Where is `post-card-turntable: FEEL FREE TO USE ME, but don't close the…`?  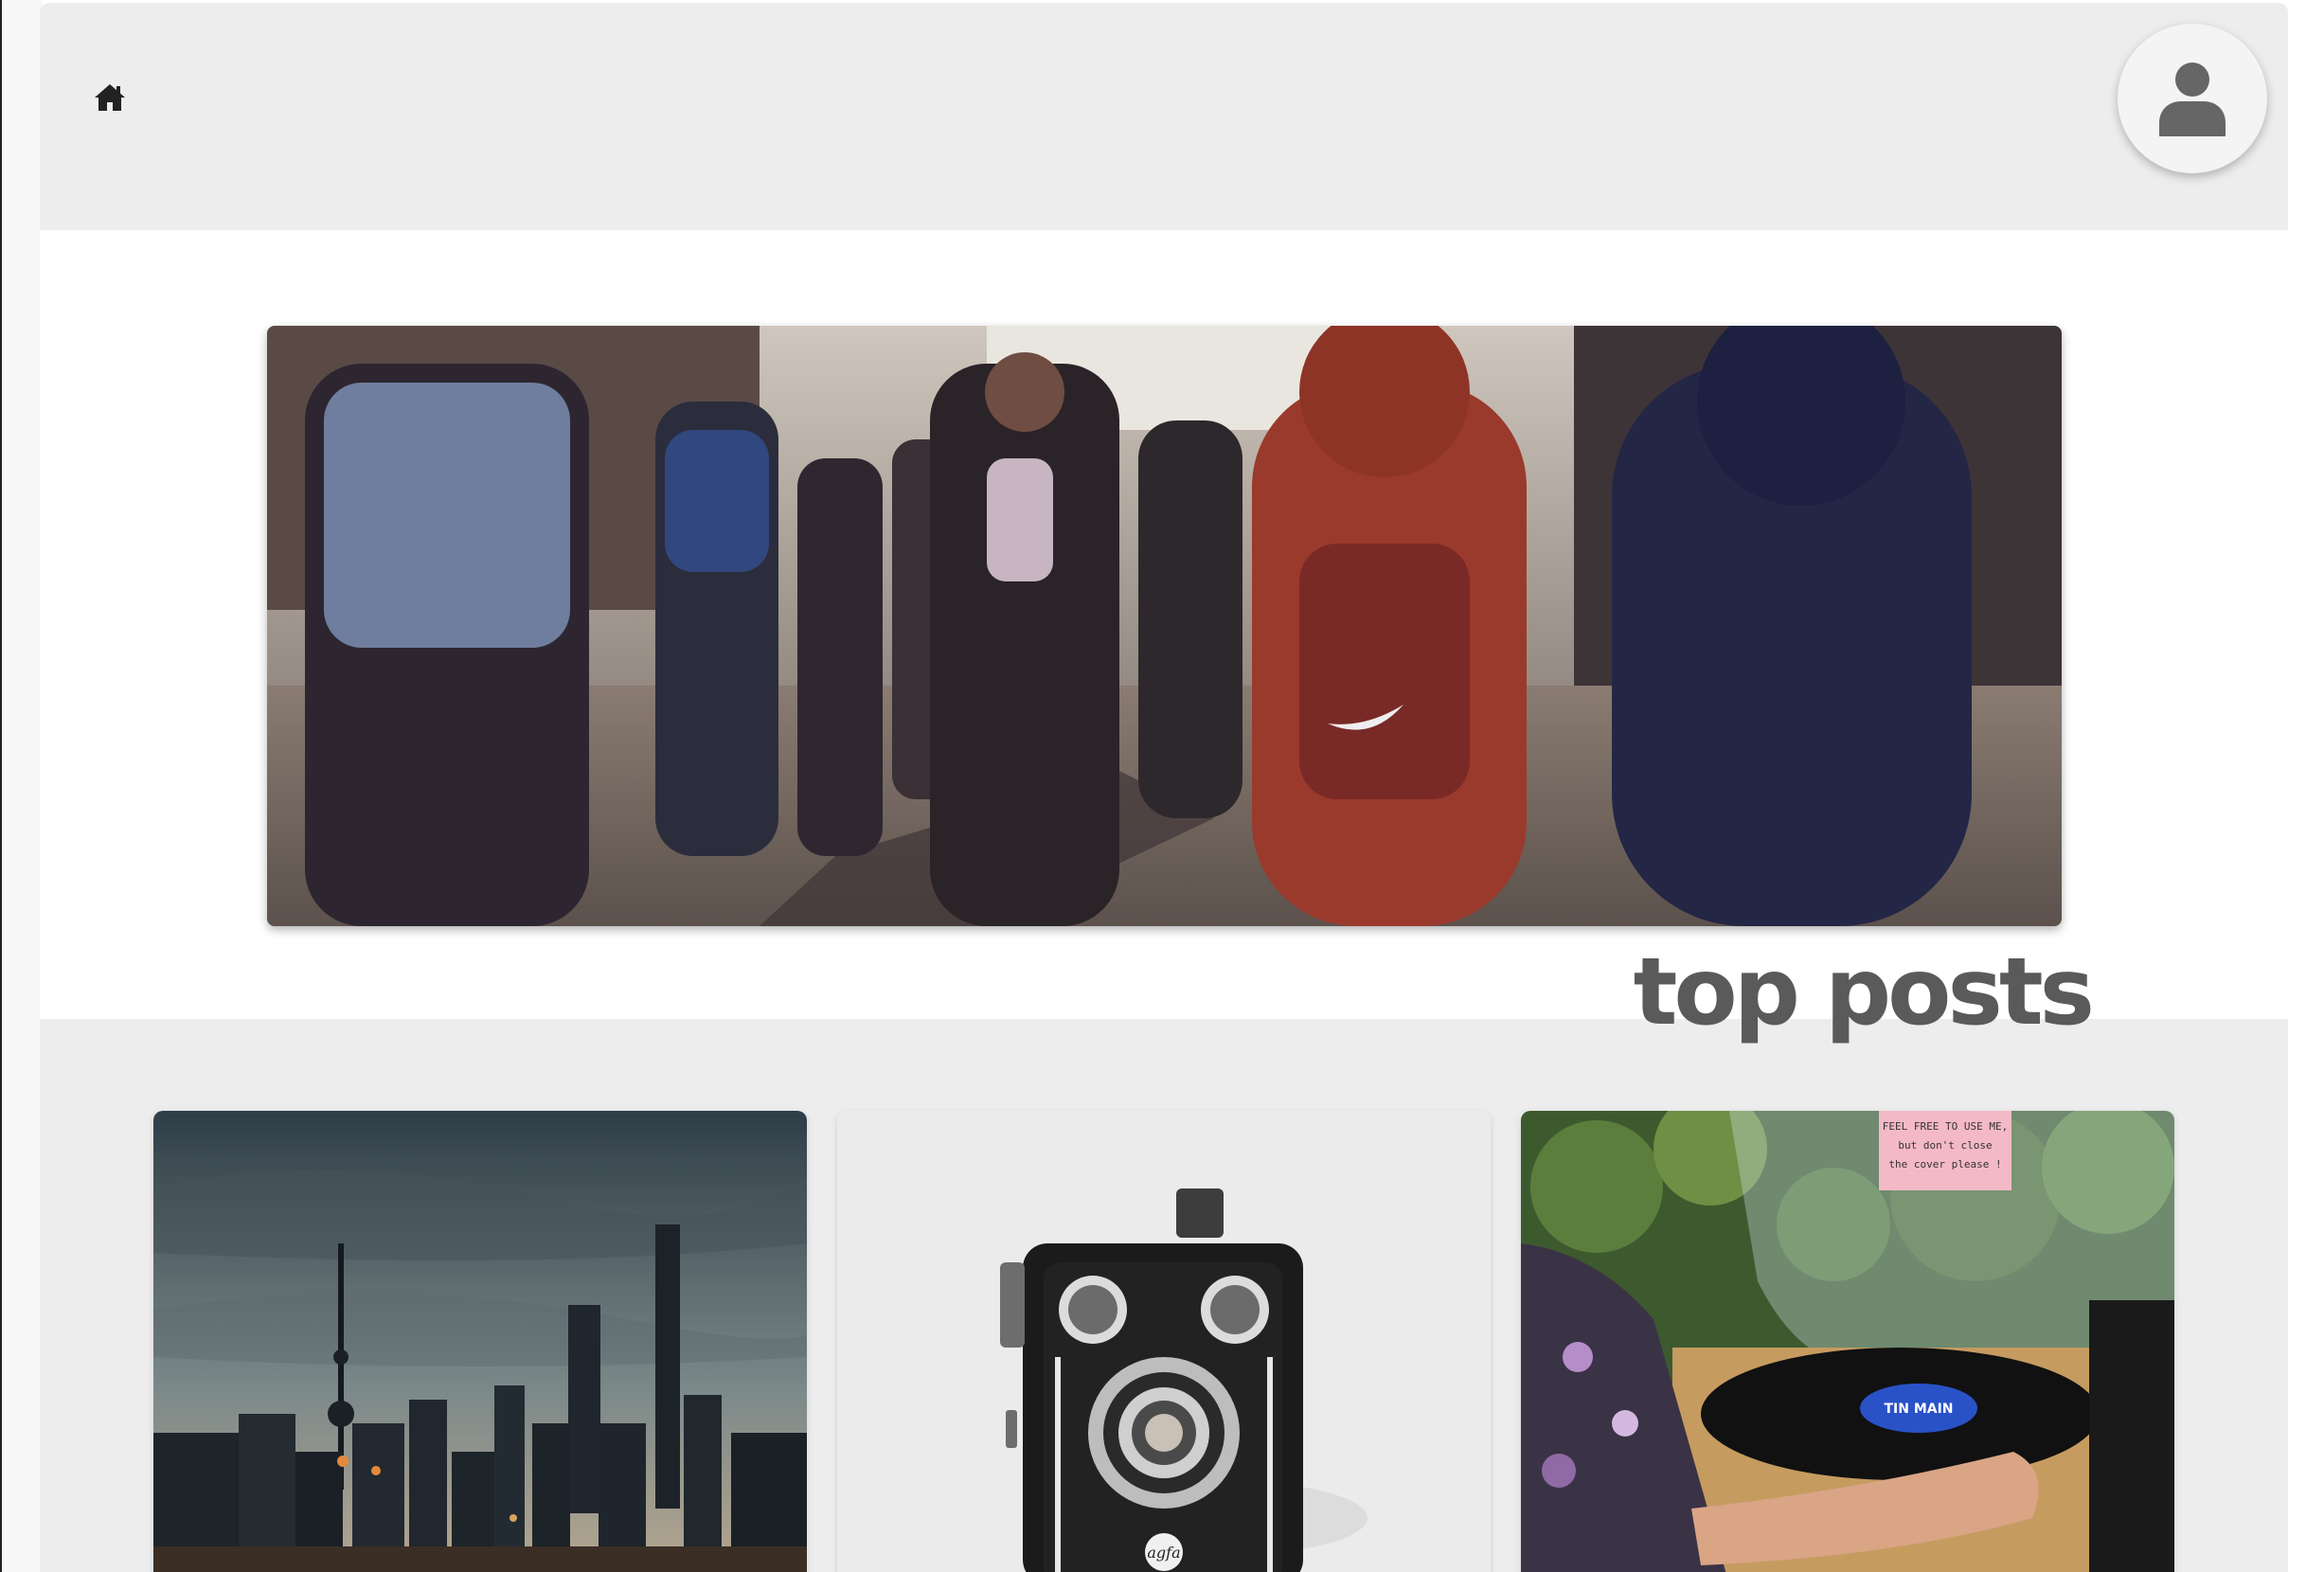 post-card-turntable: FEEL FREE TO USE ME, but don't close the… is located at coordinates (1848, 1341).